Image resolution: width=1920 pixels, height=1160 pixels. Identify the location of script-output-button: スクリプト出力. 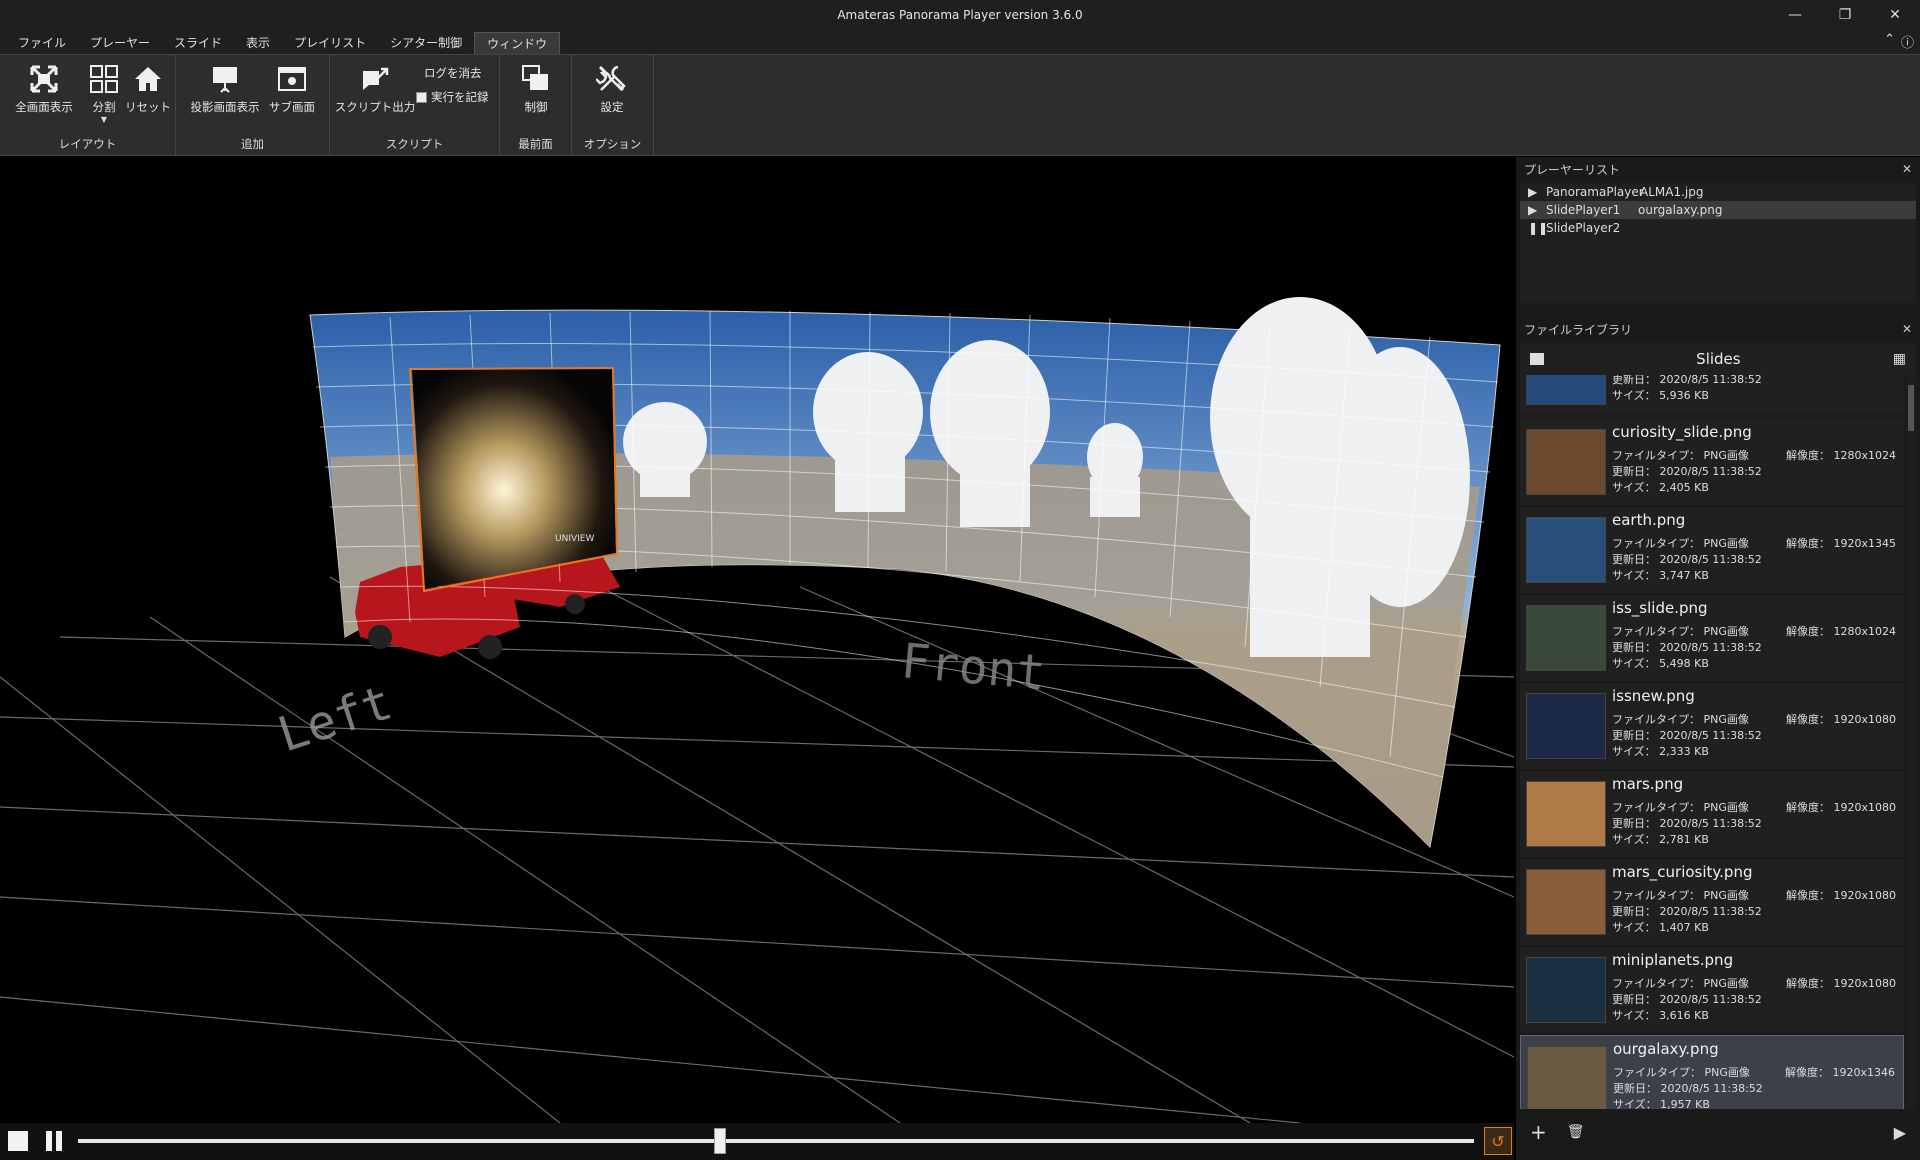
(375, 89).